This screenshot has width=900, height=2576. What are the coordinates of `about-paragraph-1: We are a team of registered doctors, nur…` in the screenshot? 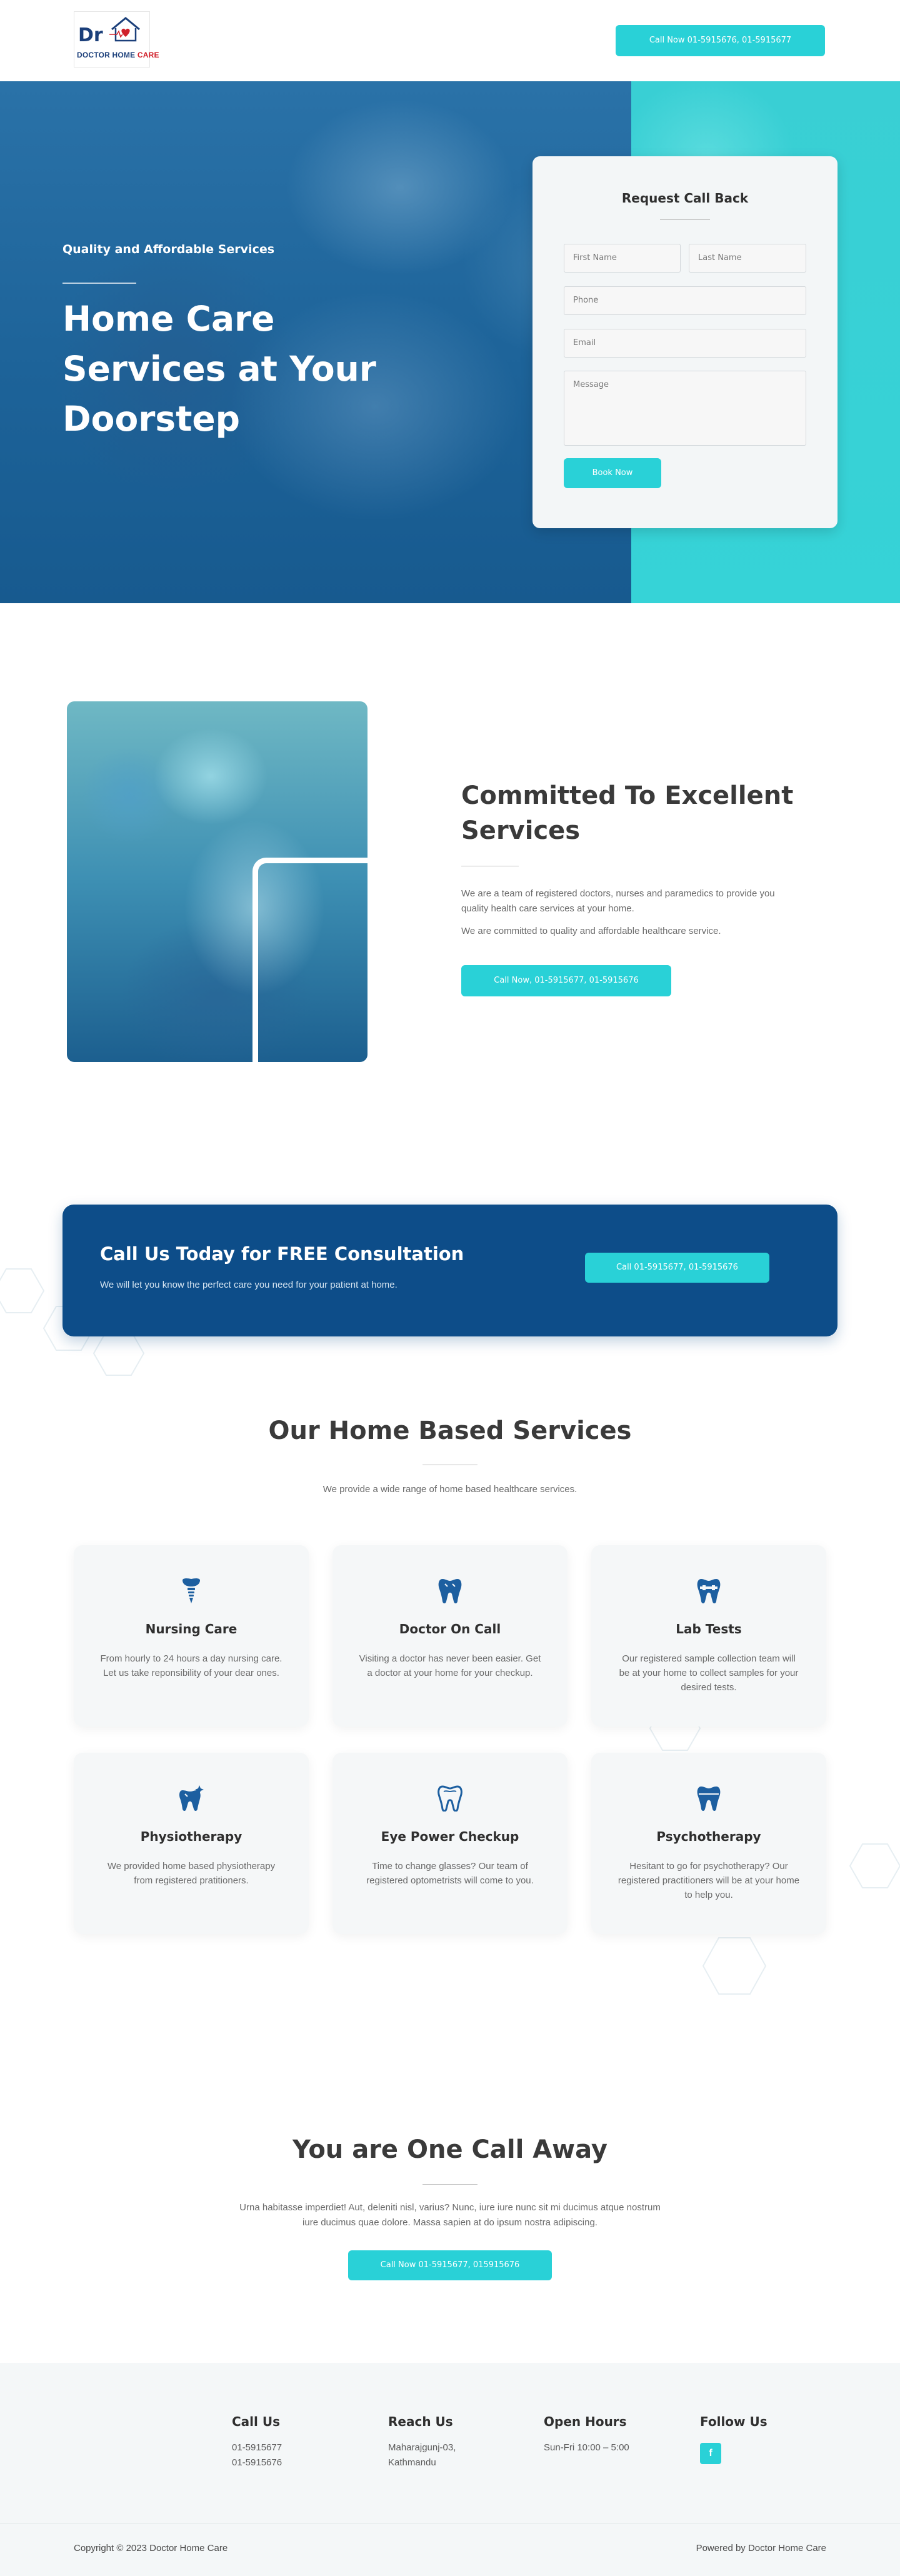 It's located at (618, 901).